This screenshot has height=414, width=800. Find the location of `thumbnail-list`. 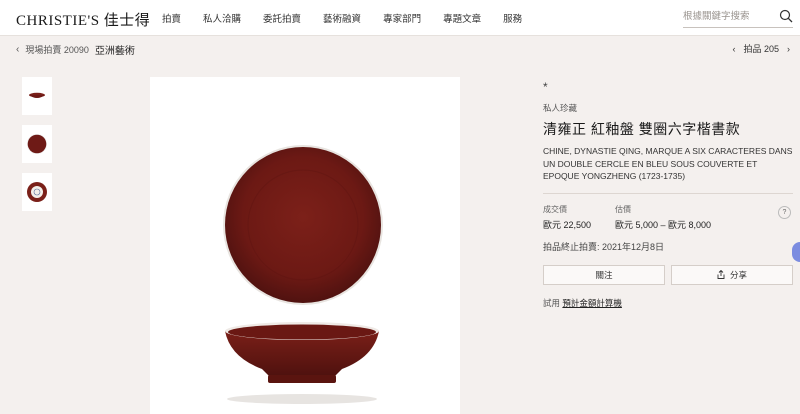

thumbnail-list is located at coordinates (37, 149).